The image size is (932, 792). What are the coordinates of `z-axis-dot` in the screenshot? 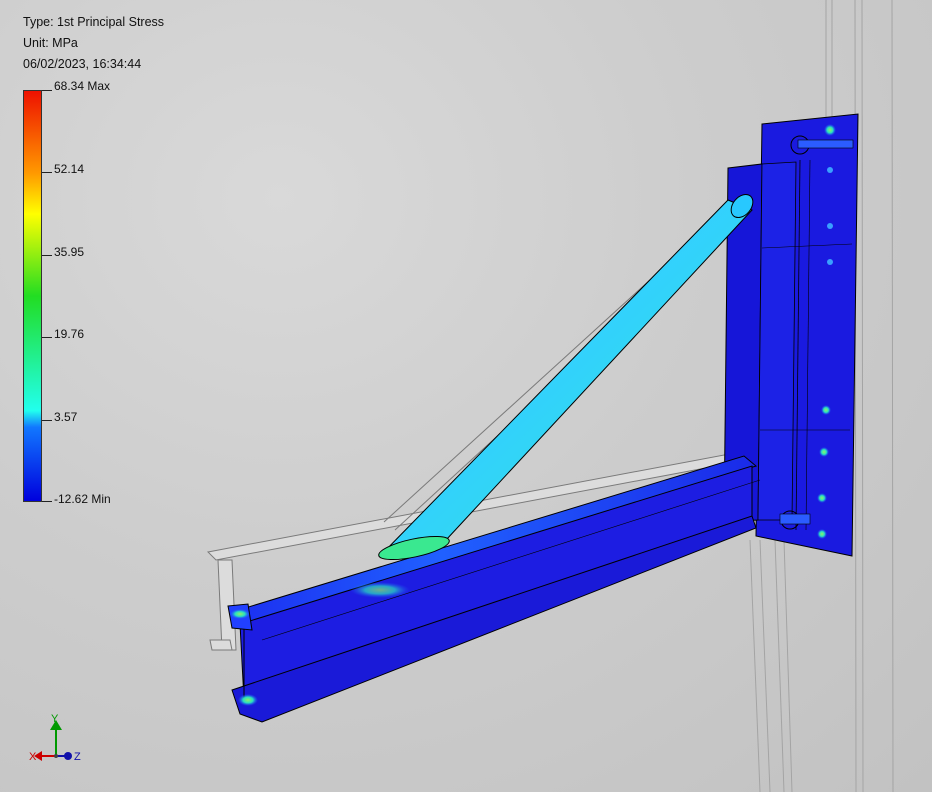 It's located at (68, 756).